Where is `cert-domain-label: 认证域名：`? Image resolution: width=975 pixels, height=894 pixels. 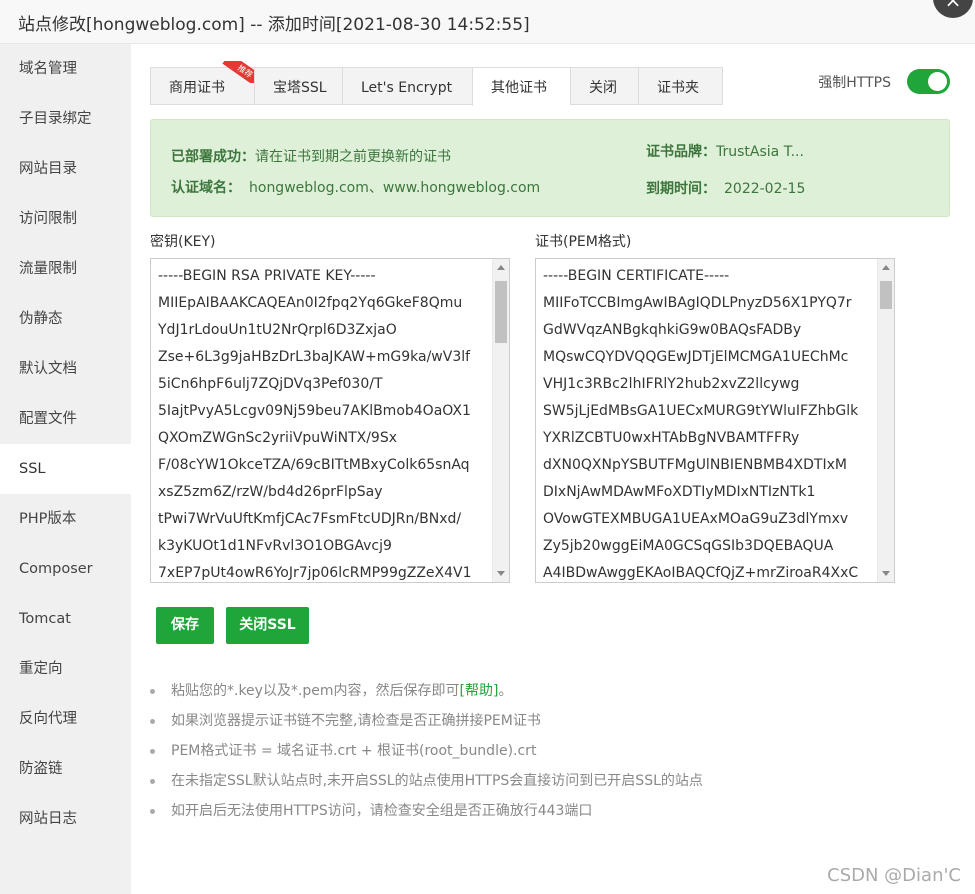 cert-domain-label: 认证域名： is located at coordinates (206, 188).